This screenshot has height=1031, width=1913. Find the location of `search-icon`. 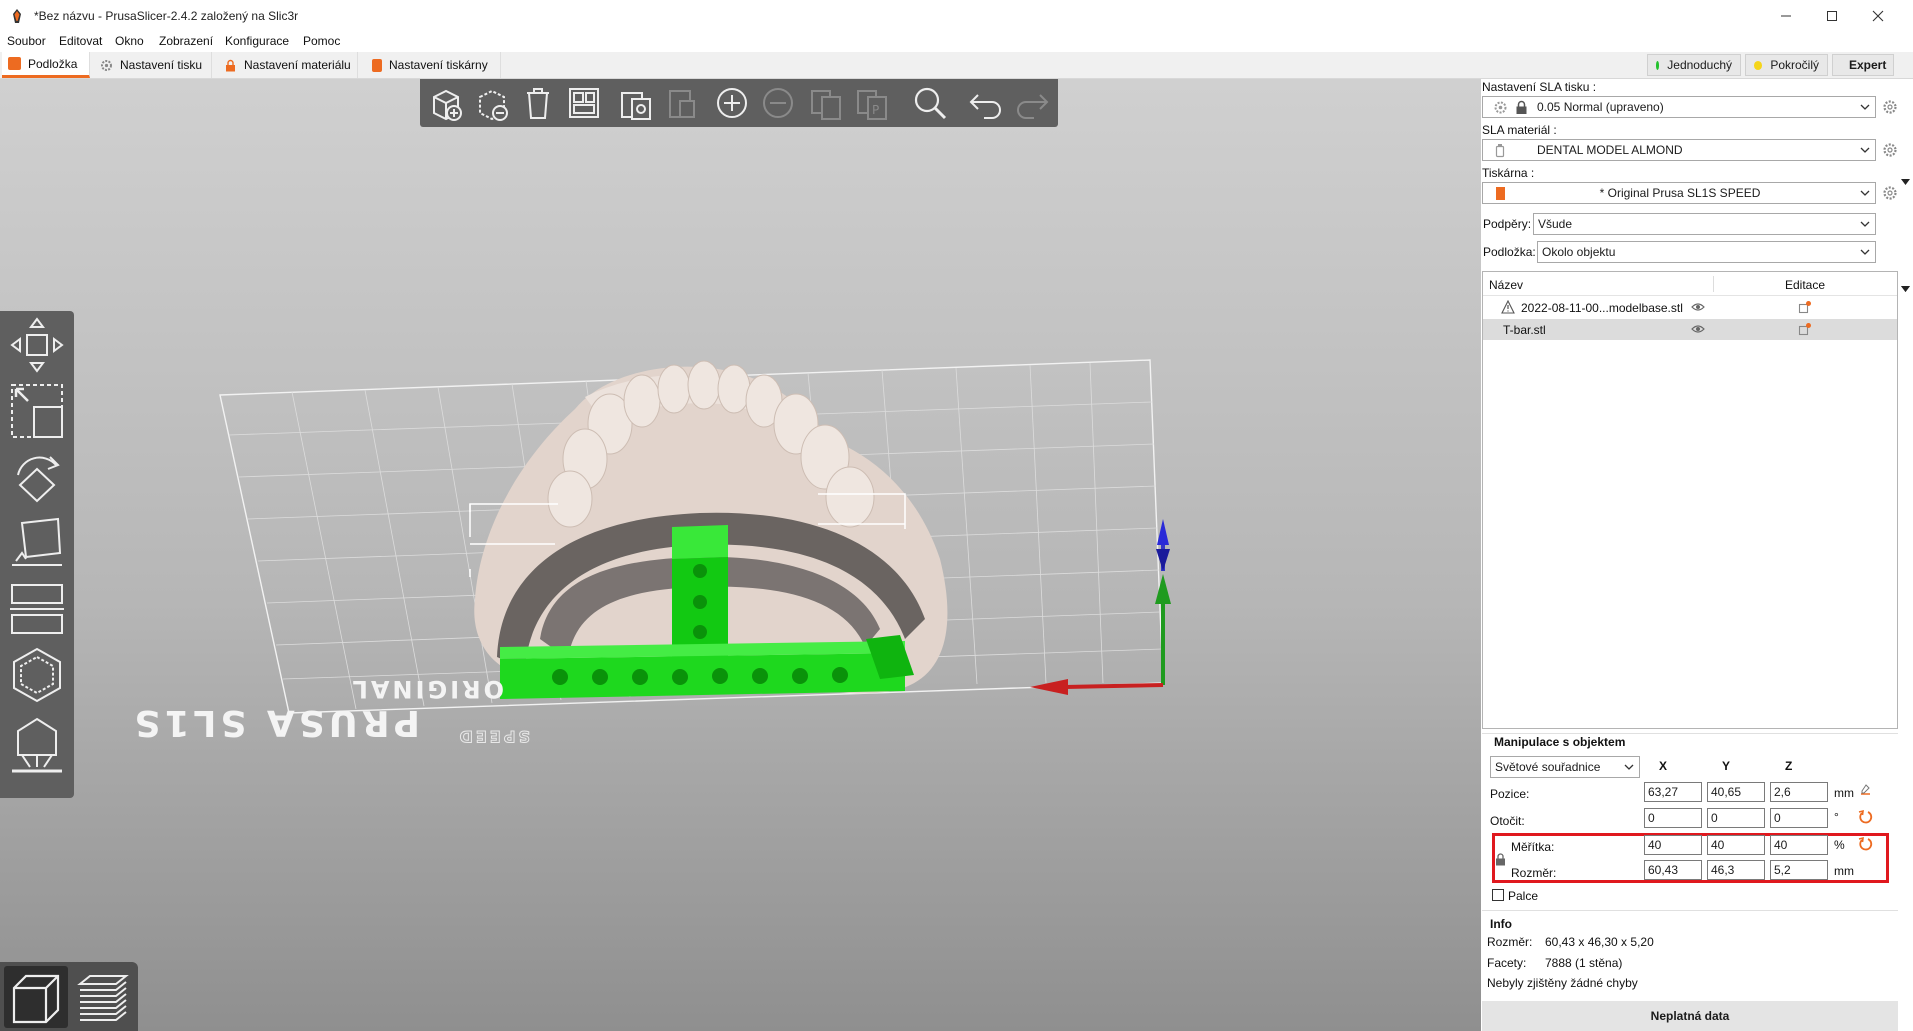

search-icon is located at coordinates (930, 103).